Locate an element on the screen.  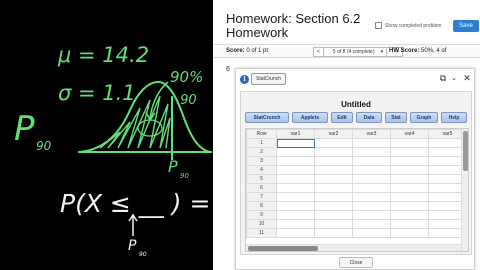
chevron-down-icon: ⌄ is located at coordinates (454, 78).